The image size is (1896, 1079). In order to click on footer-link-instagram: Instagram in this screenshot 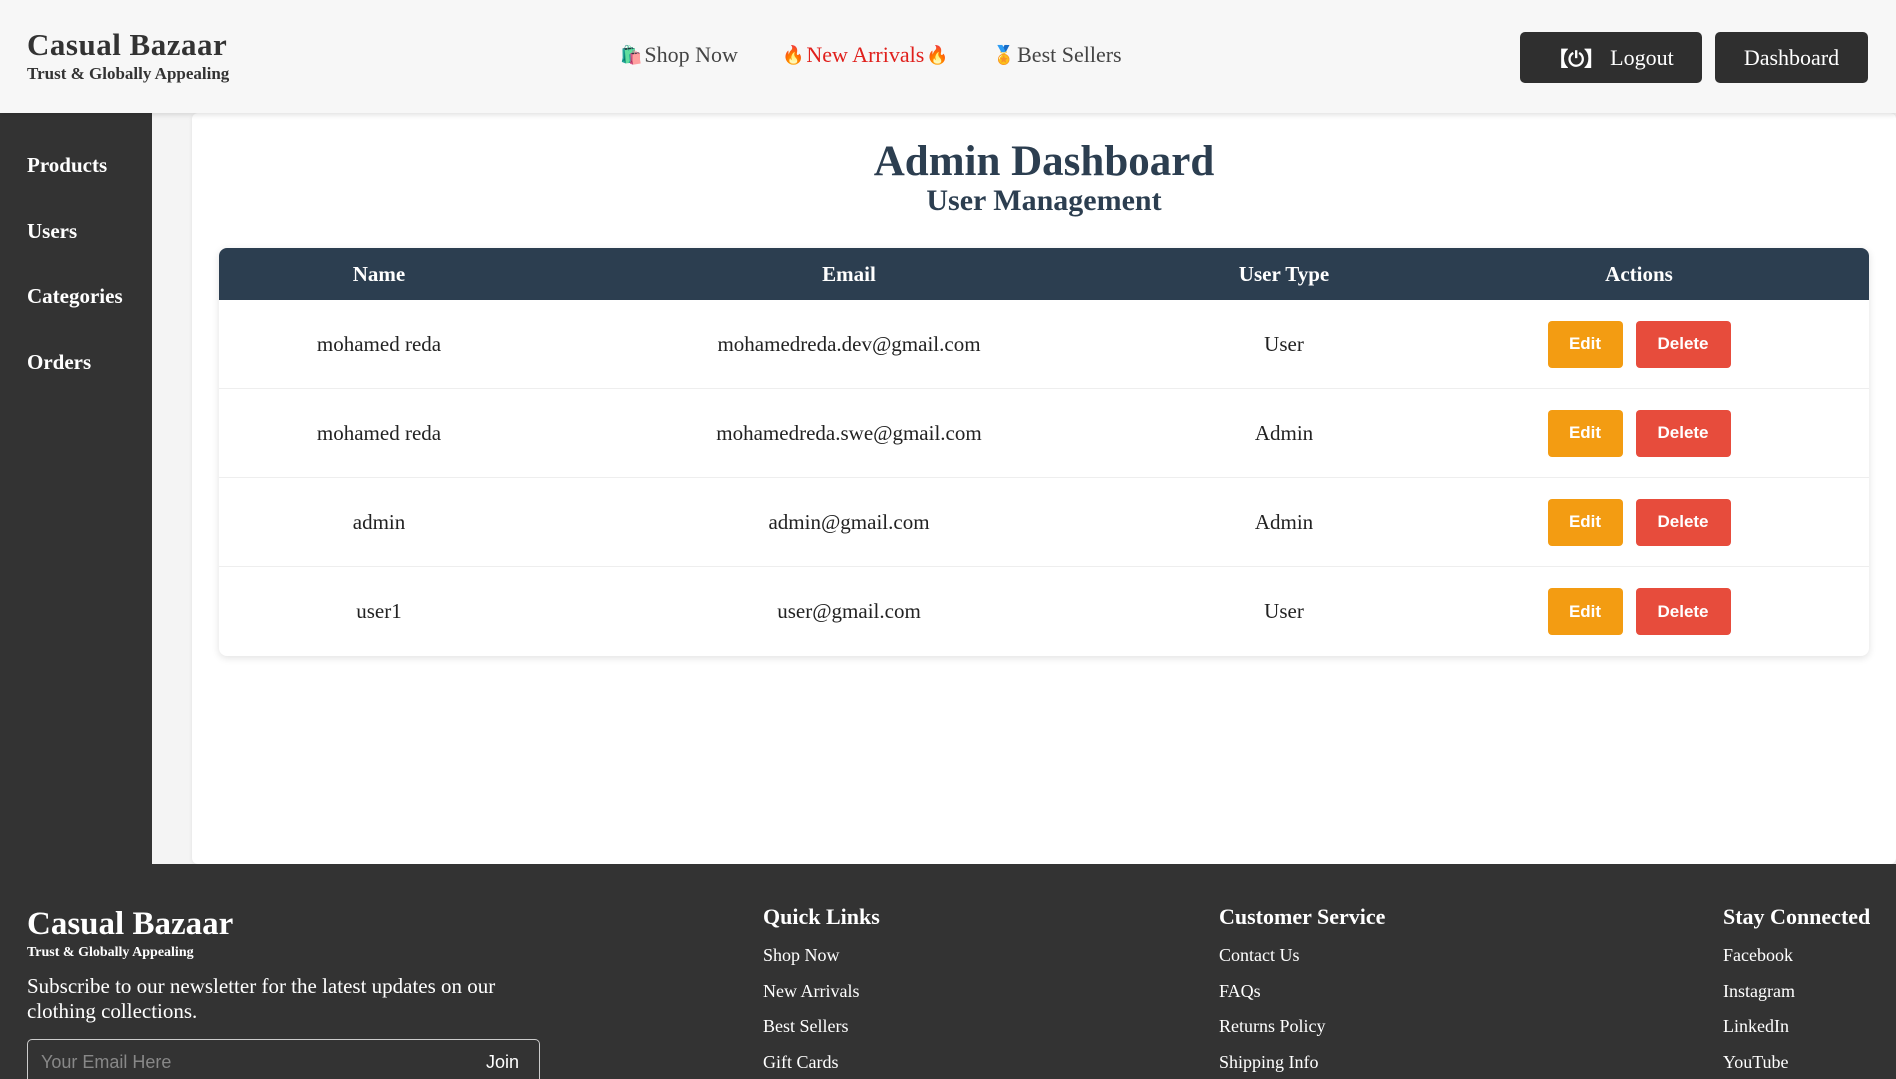, I will do `click(1796, 992)`.